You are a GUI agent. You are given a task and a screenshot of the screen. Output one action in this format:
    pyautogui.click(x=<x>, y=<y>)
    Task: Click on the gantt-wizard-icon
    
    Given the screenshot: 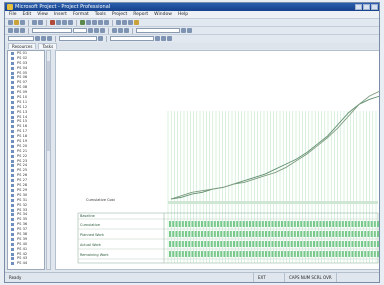 What is the action you would take?
    pyautogui.click(x=189, y=30)
    